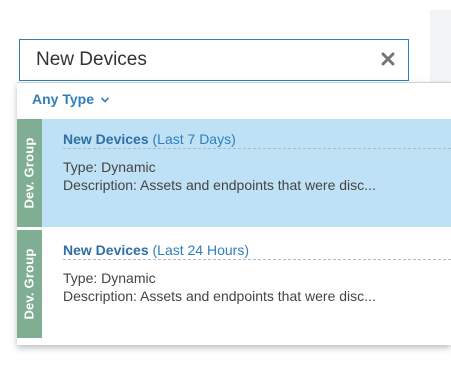 The width and height of the screenshot is (451, 375). I want to click on result-title: New Devices (Last 7 Days), so click(257, 140).